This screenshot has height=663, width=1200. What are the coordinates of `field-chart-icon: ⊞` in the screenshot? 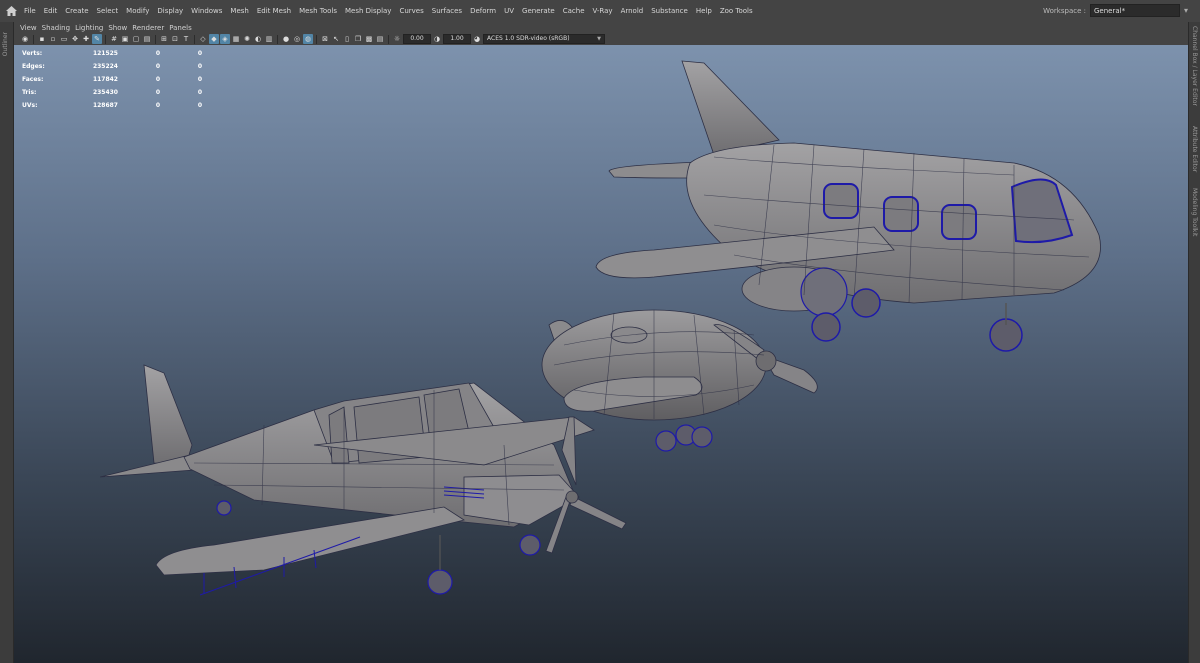 It's located at (164, 39).